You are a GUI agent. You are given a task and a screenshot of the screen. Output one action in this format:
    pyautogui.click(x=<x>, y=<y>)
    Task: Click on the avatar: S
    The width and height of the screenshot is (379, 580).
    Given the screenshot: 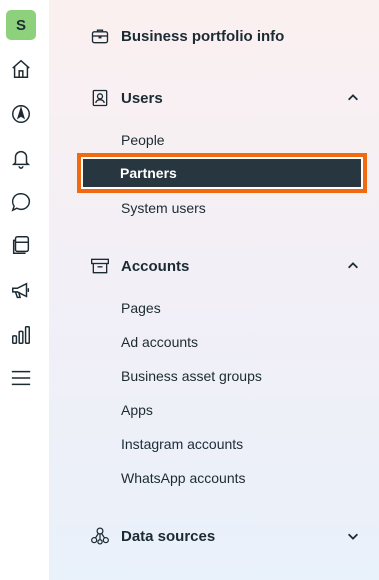 What is the action you would take?
    pyautogui.click(x=21, y=25)
    